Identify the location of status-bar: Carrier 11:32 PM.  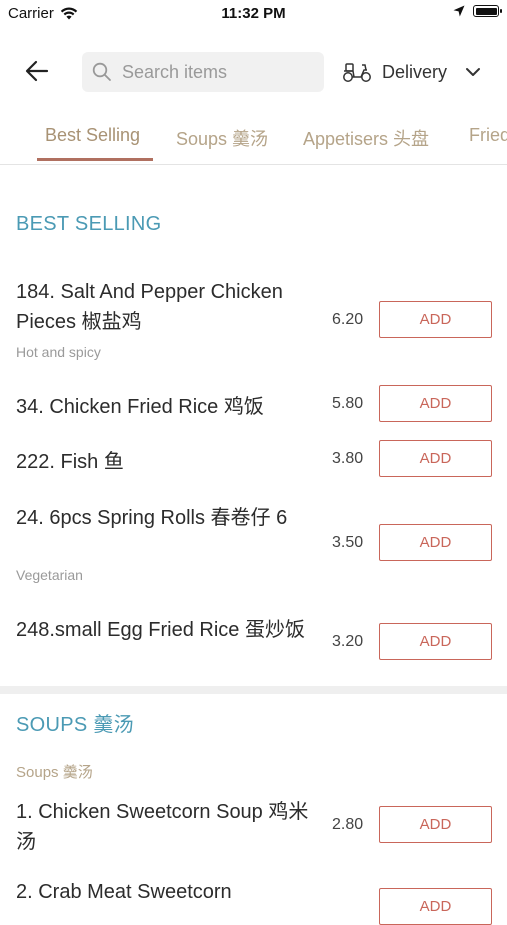
(253, 14).